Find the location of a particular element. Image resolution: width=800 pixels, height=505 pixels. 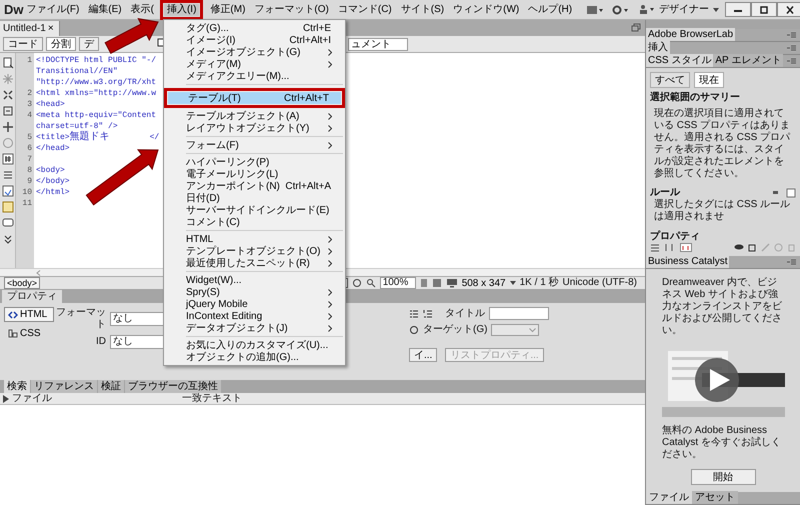

panel-tab: ファイル is located at coordinates (669, 497).